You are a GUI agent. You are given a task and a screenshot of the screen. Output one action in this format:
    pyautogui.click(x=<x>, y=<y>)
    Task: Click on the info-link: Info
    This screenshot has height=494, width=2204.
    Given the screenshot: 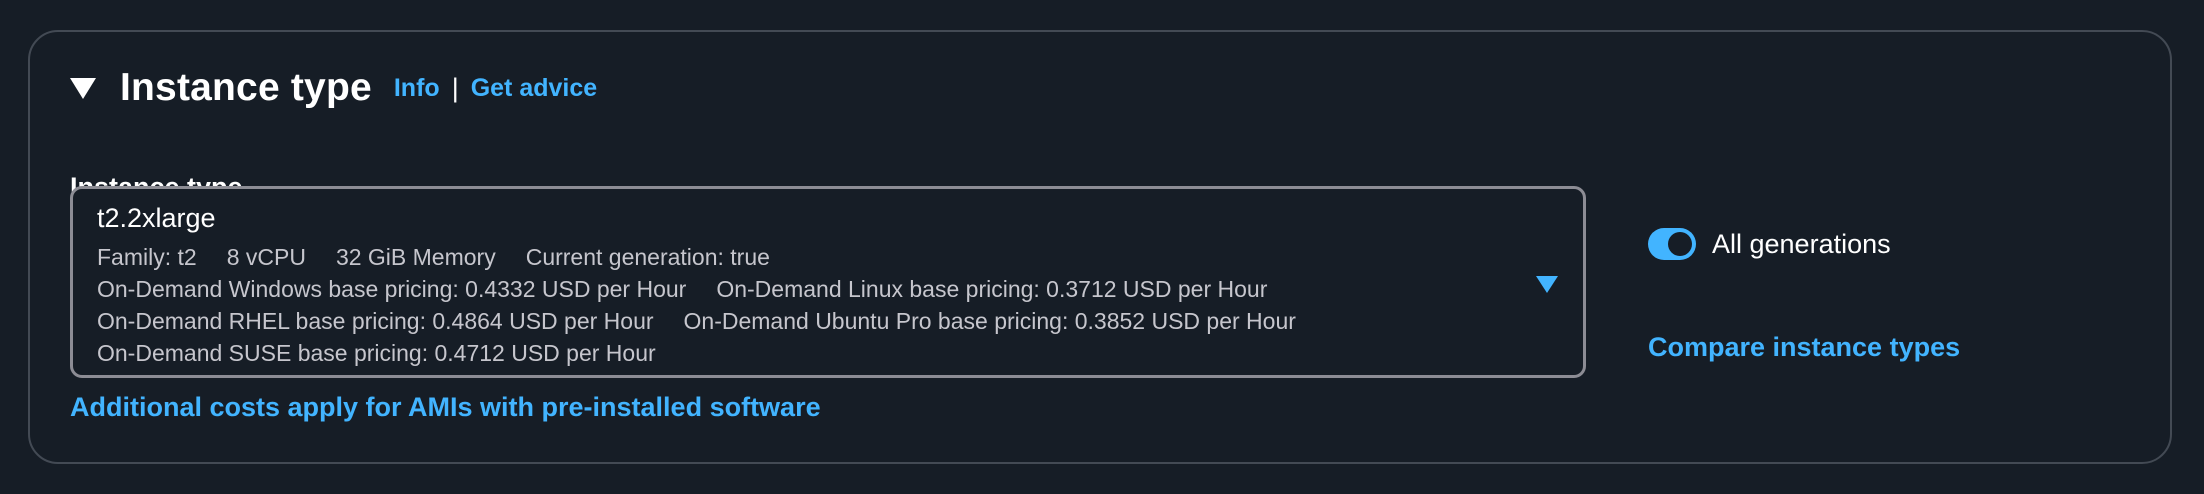 What is the action you would take?
    pyautogui.click(x=417, y=88)
    